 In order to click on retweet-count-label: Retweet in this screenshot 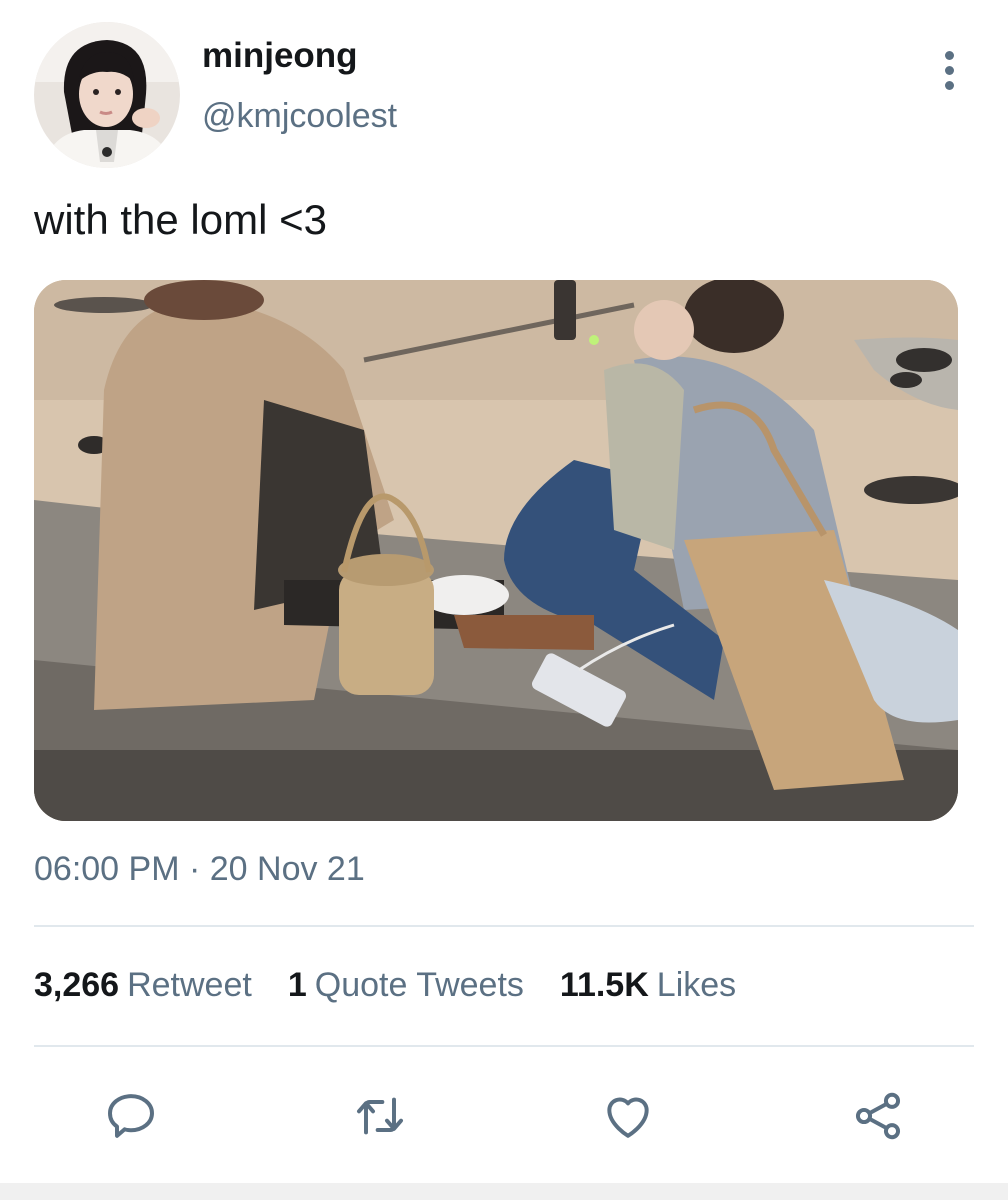, I will do `click(189, 985)`.